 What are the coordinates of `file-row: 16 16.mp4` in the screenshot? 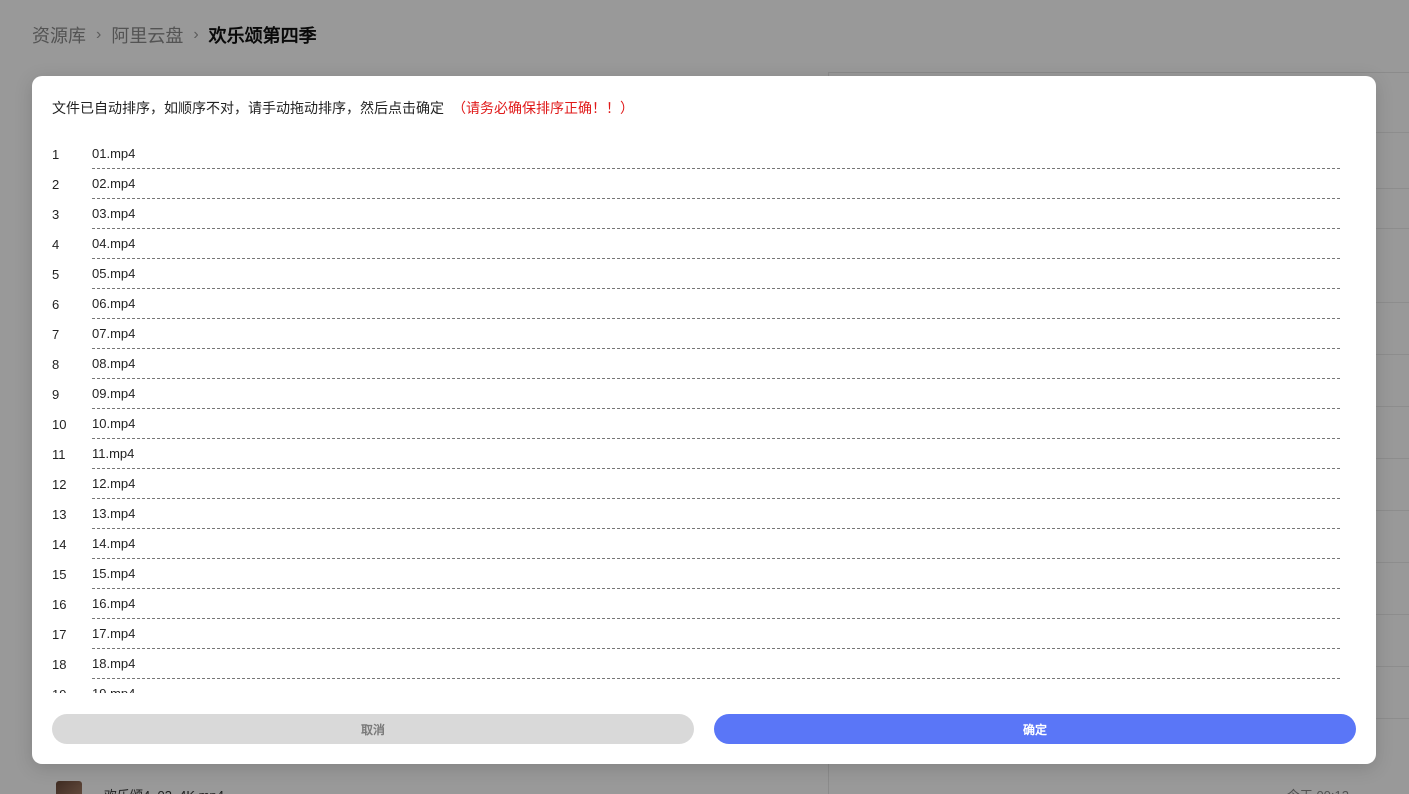 It's located at (696, 604).